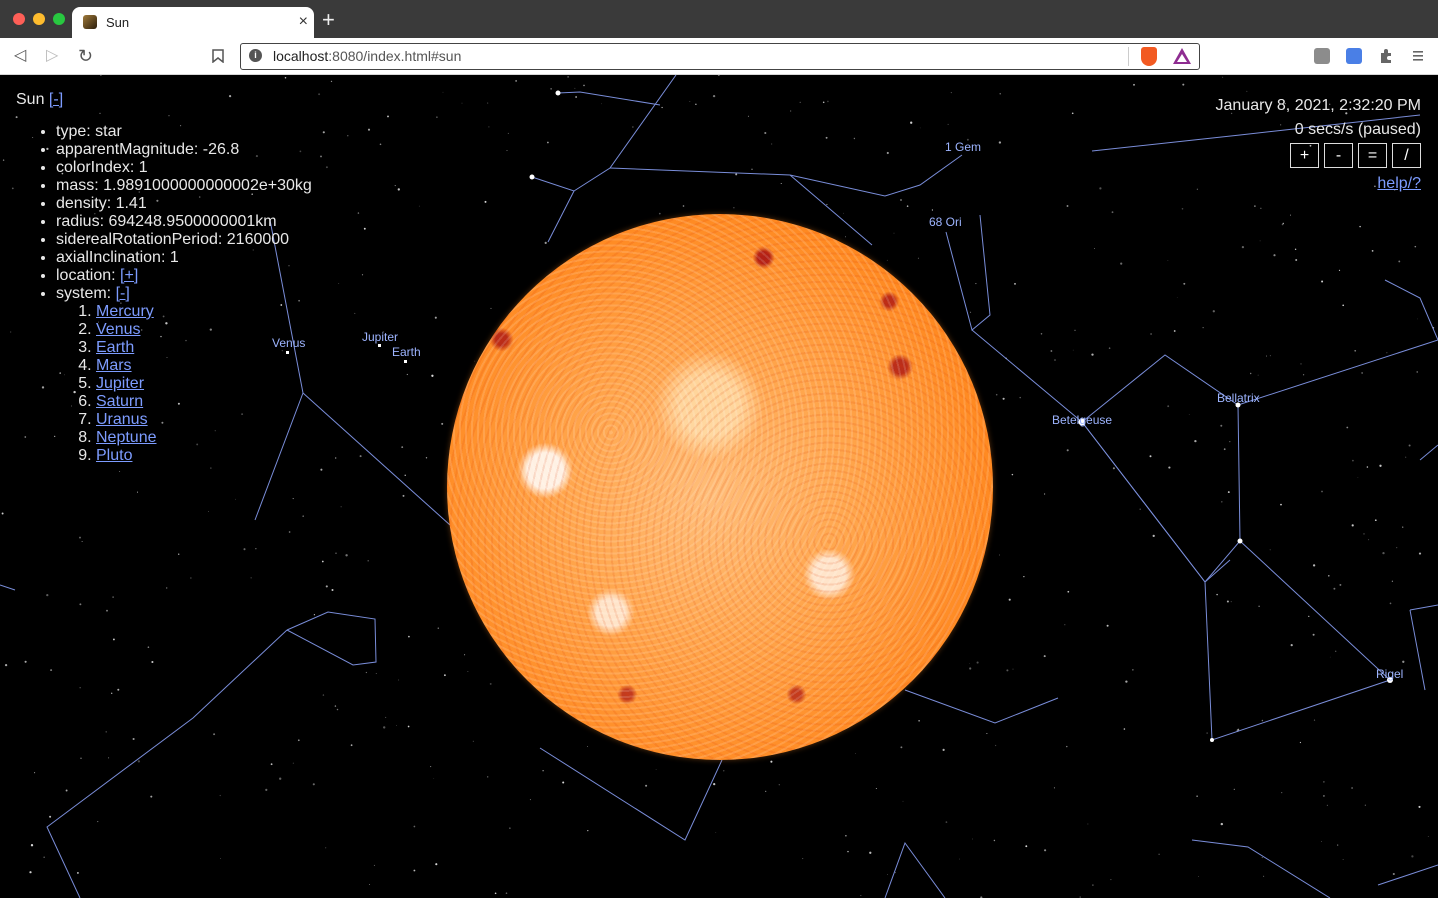 The height and width of the screenshot is (898, 1438). What do you see at coordinates (90, 22) in the screenshot?
I see `sun-favicon-icon` at bounding box center [90, 22].